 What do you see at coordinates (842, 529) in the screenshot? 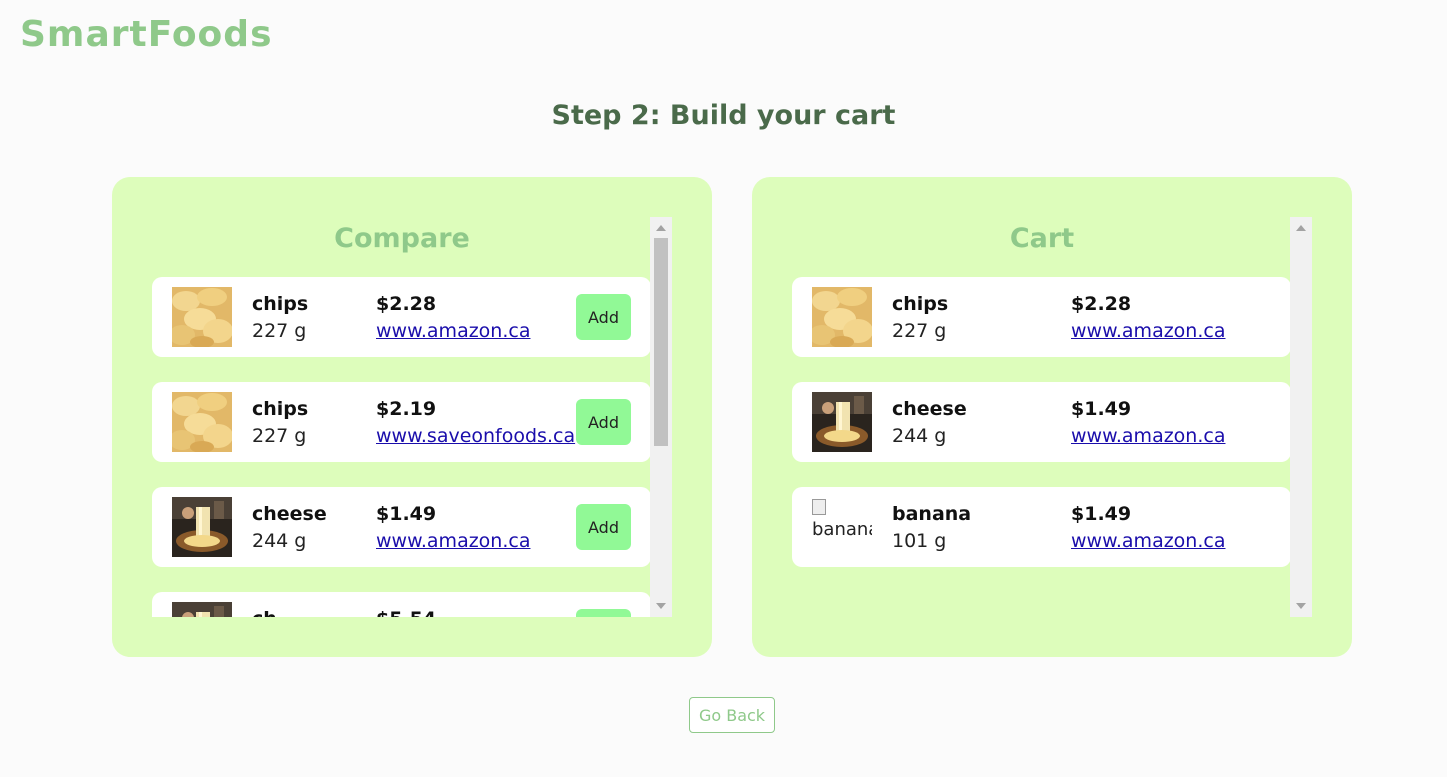
I see `image-alt-text: banana` at bounding box center [842, 529].